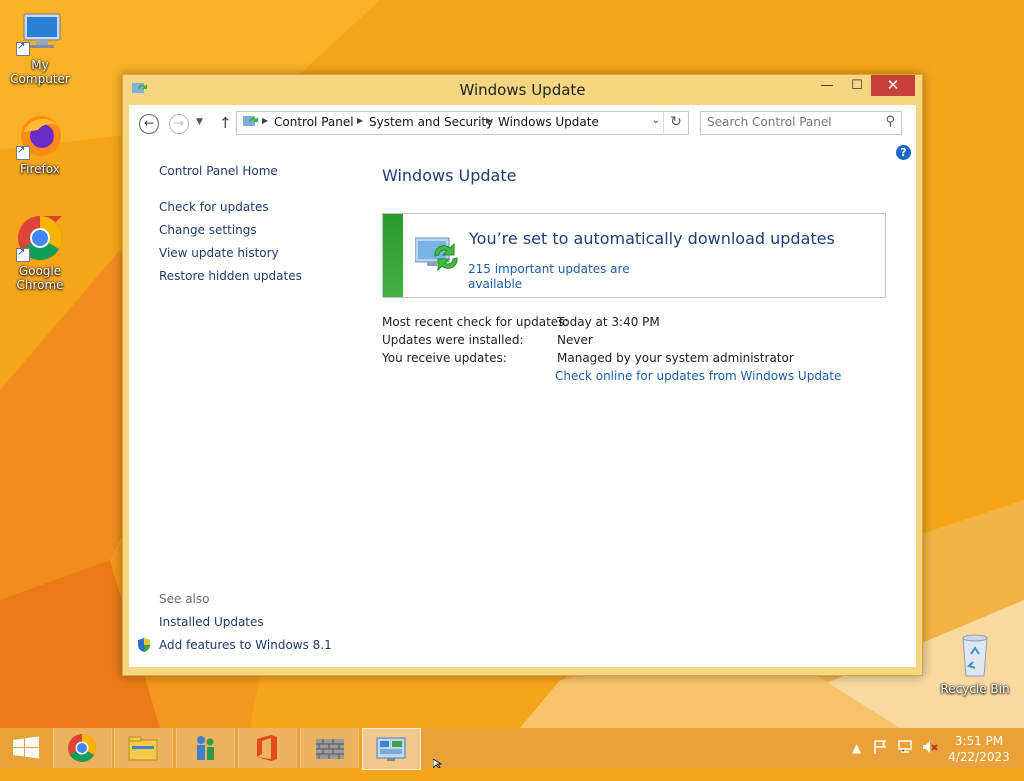 This screenshot has height=781, width=1024. Describe the element at coordinates (903, 152) in the screenshot. I see `help-icon: ?` at that location.